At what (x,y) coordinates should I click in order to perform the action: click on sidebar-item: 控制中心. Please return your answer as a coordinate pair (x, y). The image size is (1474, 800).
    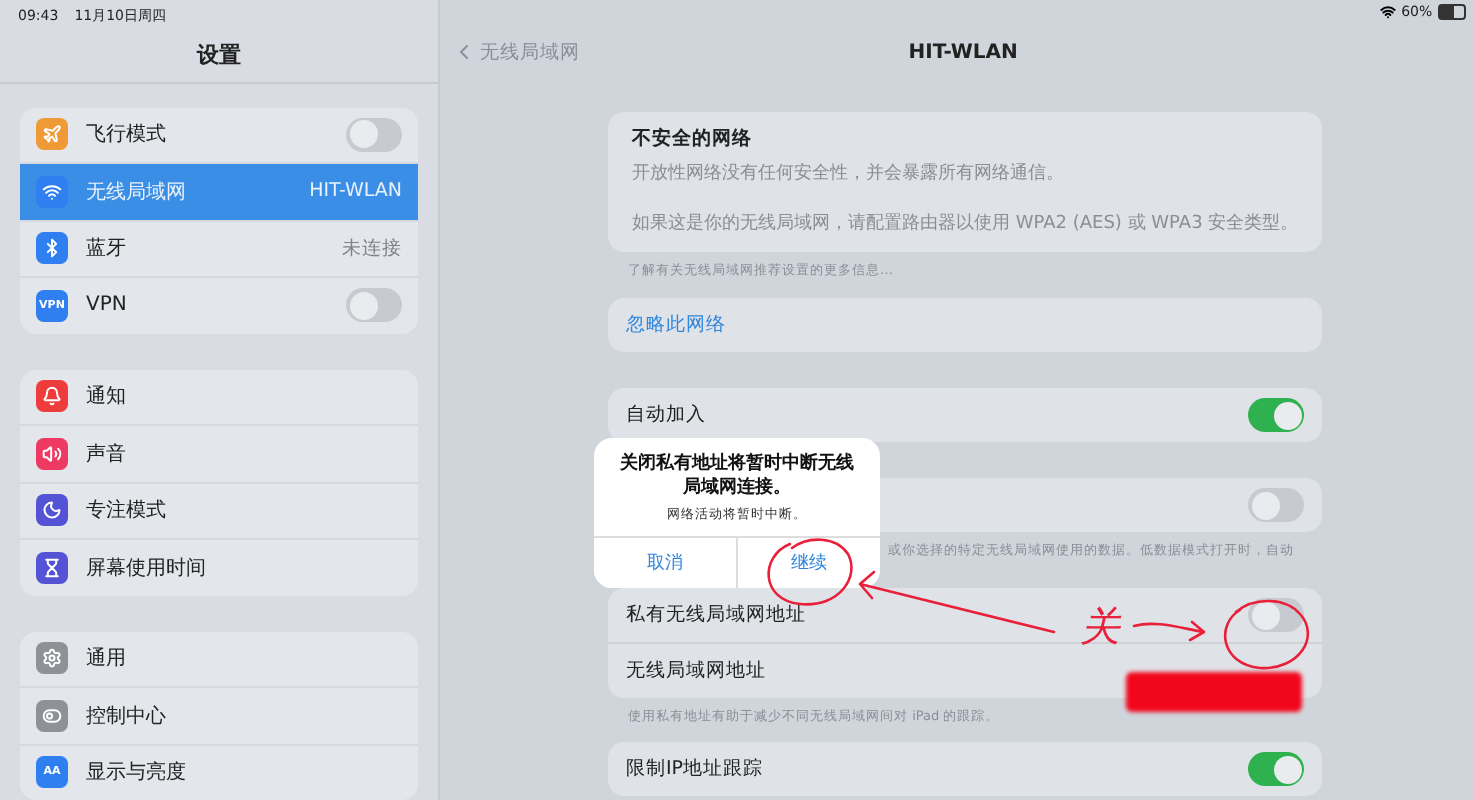
    Looking at the image, I should click on (219, 714).